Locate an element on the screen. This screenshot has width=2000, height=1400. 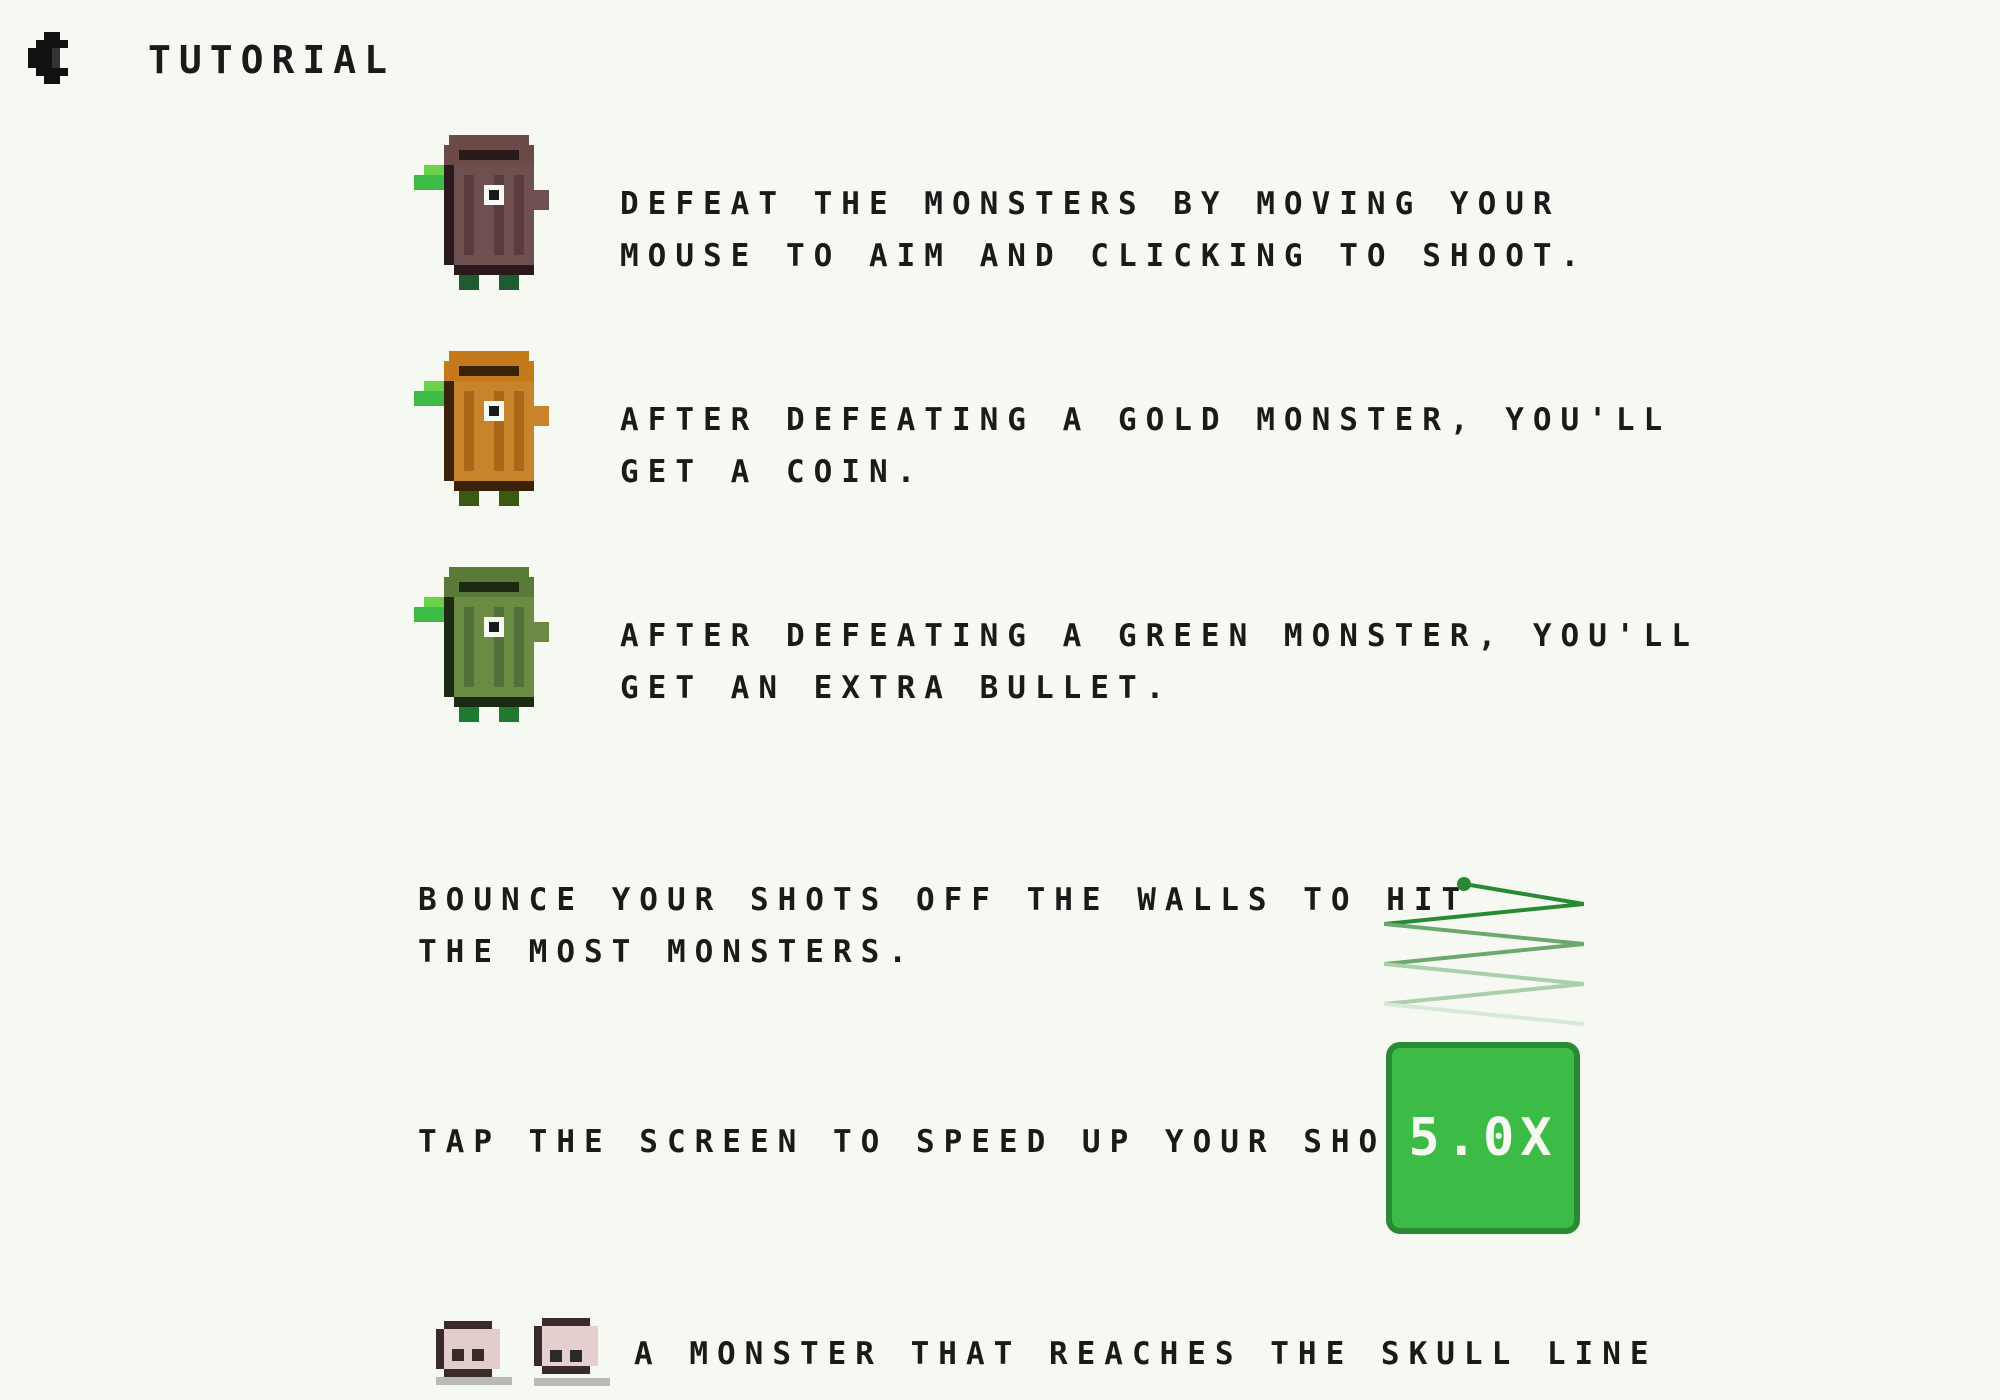
brown-monster-icon is located at coordinates (481, 212).